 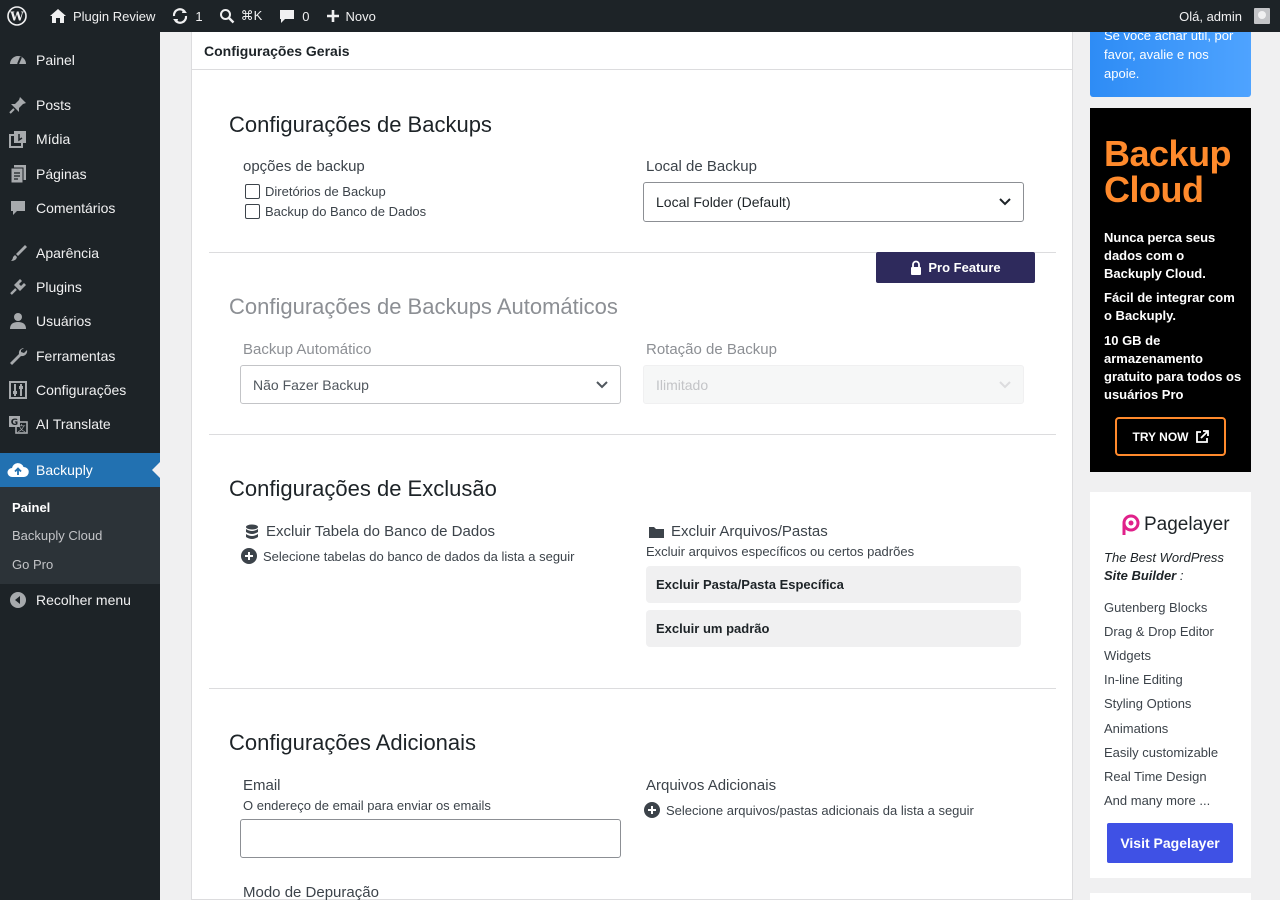 What do you see at coordinates (423, 306) in the screenshot?
I see `section-title-auto-backups: Configurações de Backups Automáticos` at bounding box center [423, 306].